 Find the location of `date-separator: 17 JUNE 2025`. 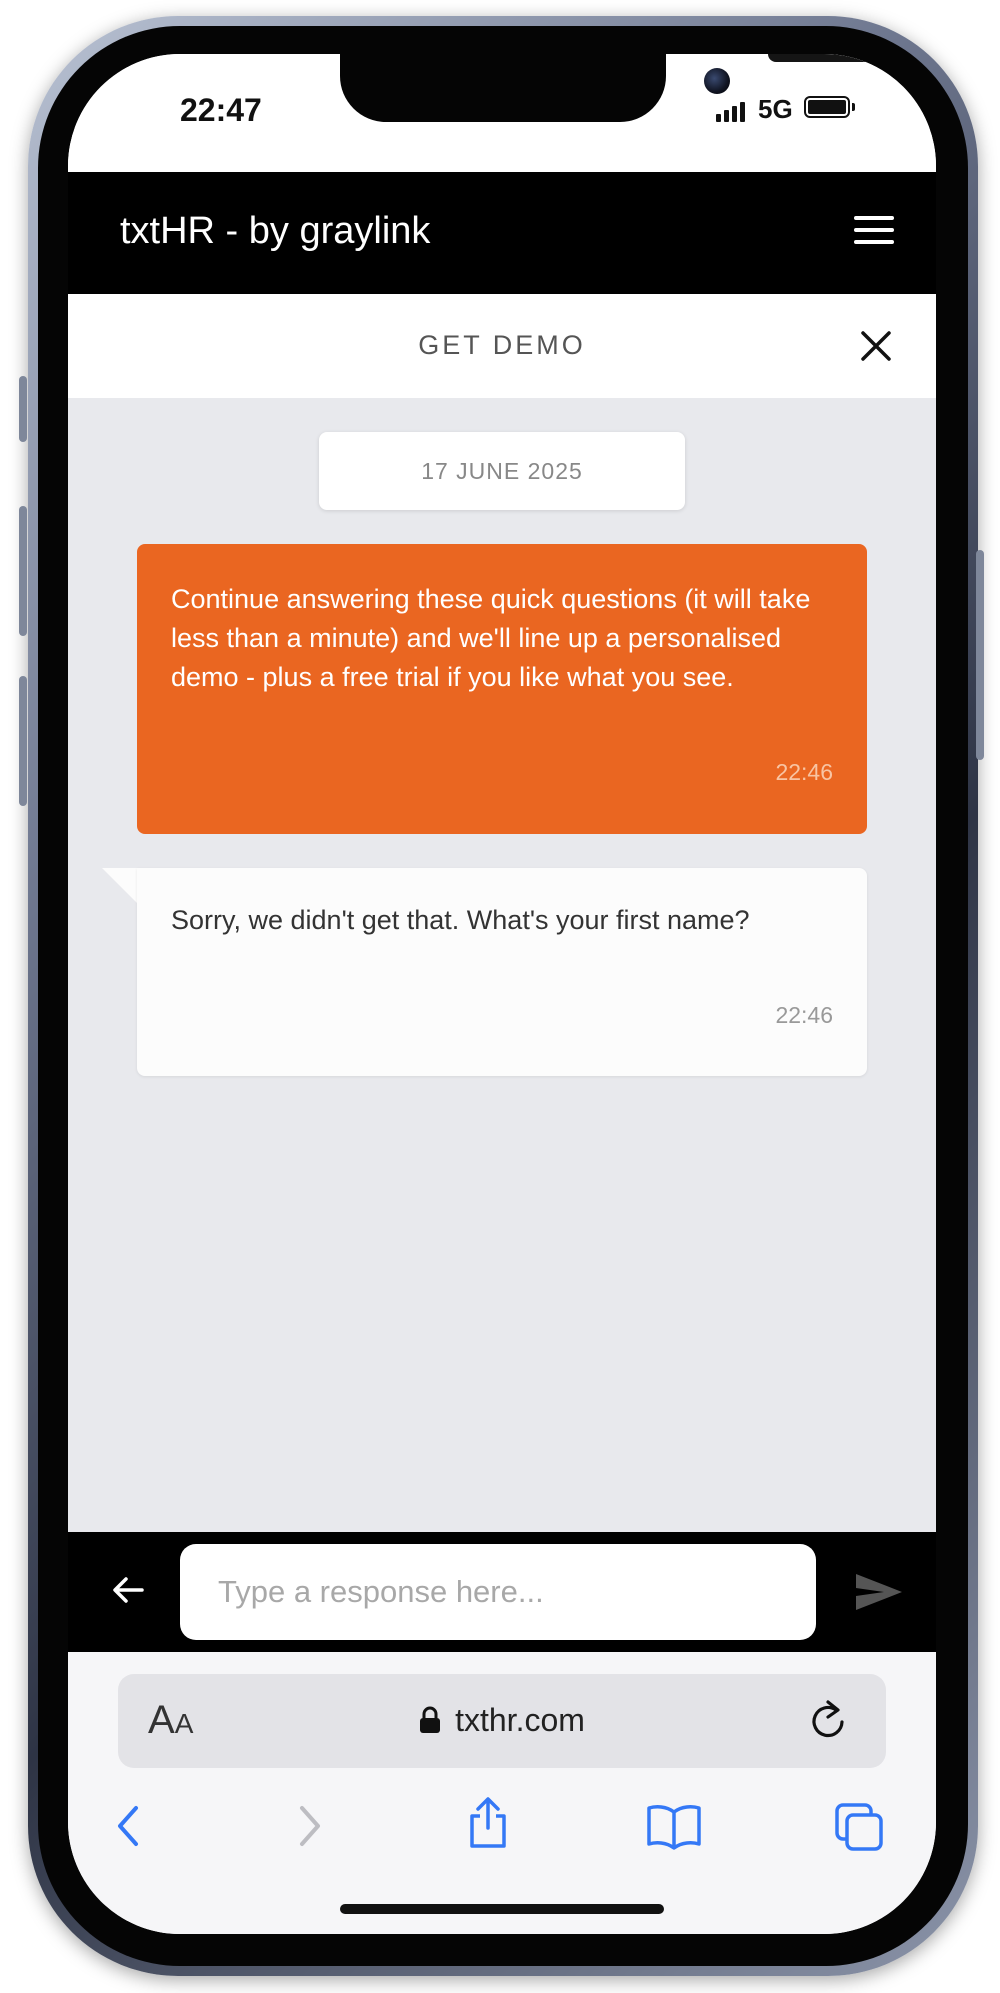

date-separator: 17 JUNE 2025 is located at coordinates (502, 471).